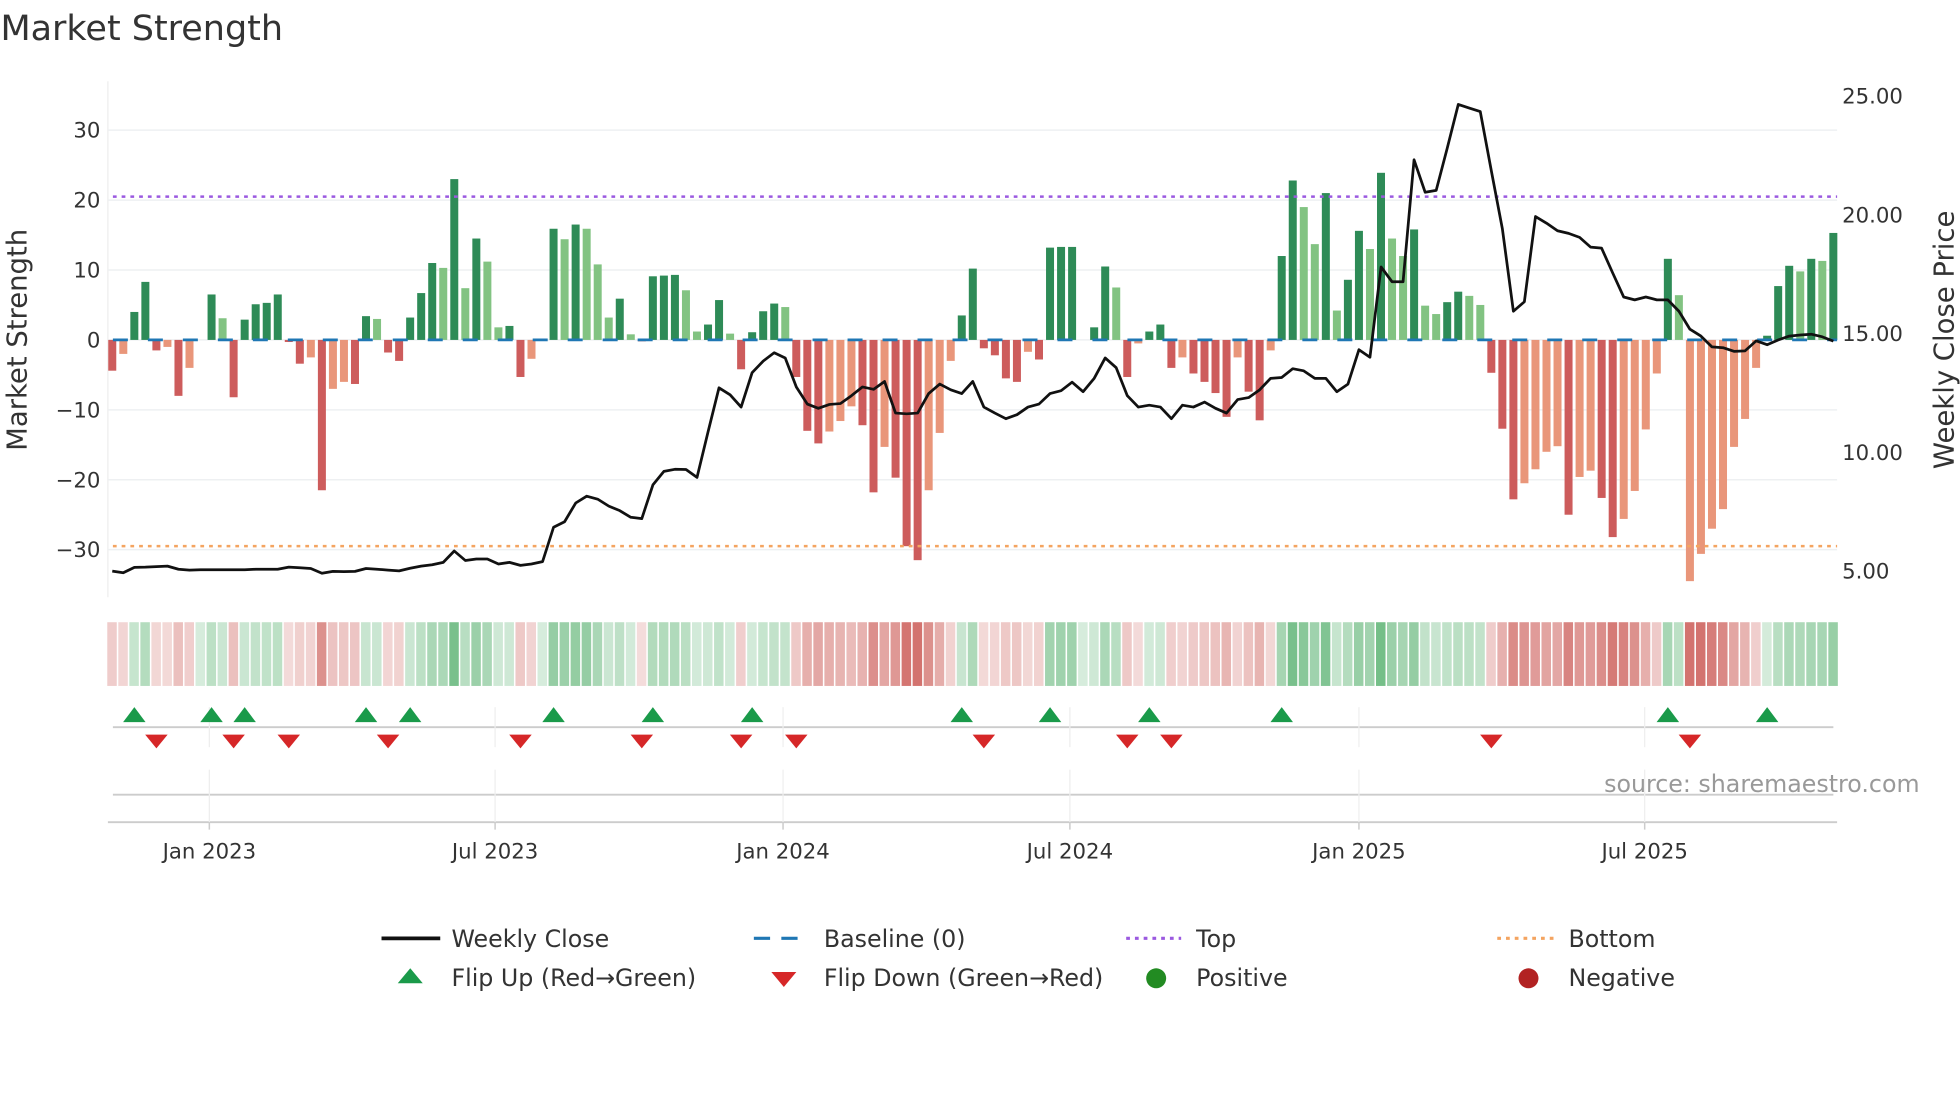 The height and width of the screenshot is (1102, 1960). Describe the element at coordinates (1865, 571) in the screenshot. I see `y2-tick-label: 5.00` at that location.